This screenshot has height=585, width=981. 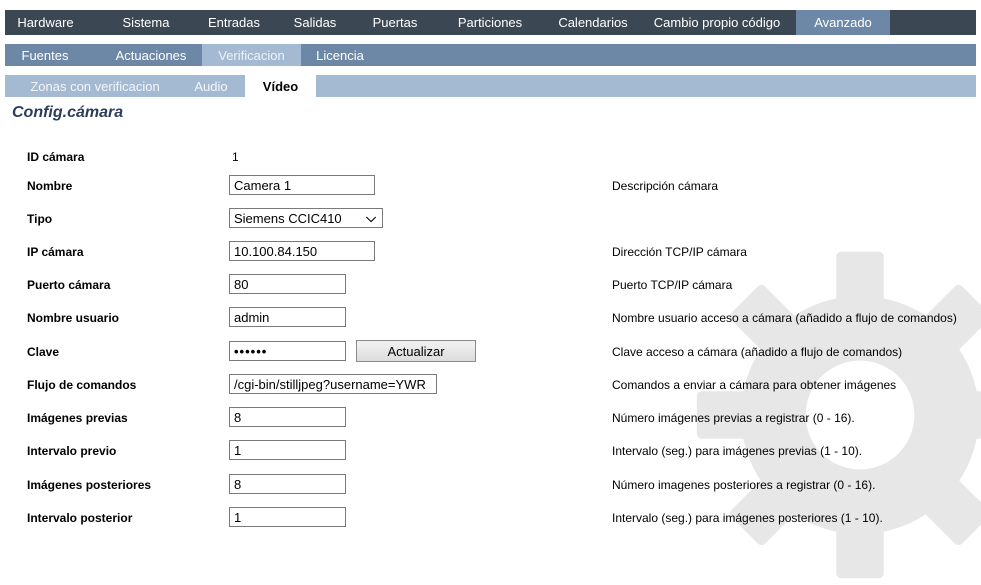 I want to click on chevron-down-icon: ⌵, so click(x=371, y=217).